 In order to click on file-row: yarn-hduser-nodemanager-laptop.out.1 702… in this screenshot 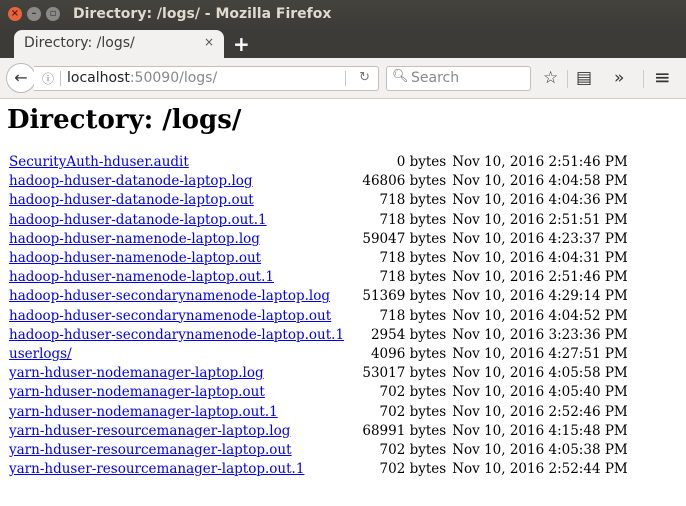, I will do `click(318, 411)`.